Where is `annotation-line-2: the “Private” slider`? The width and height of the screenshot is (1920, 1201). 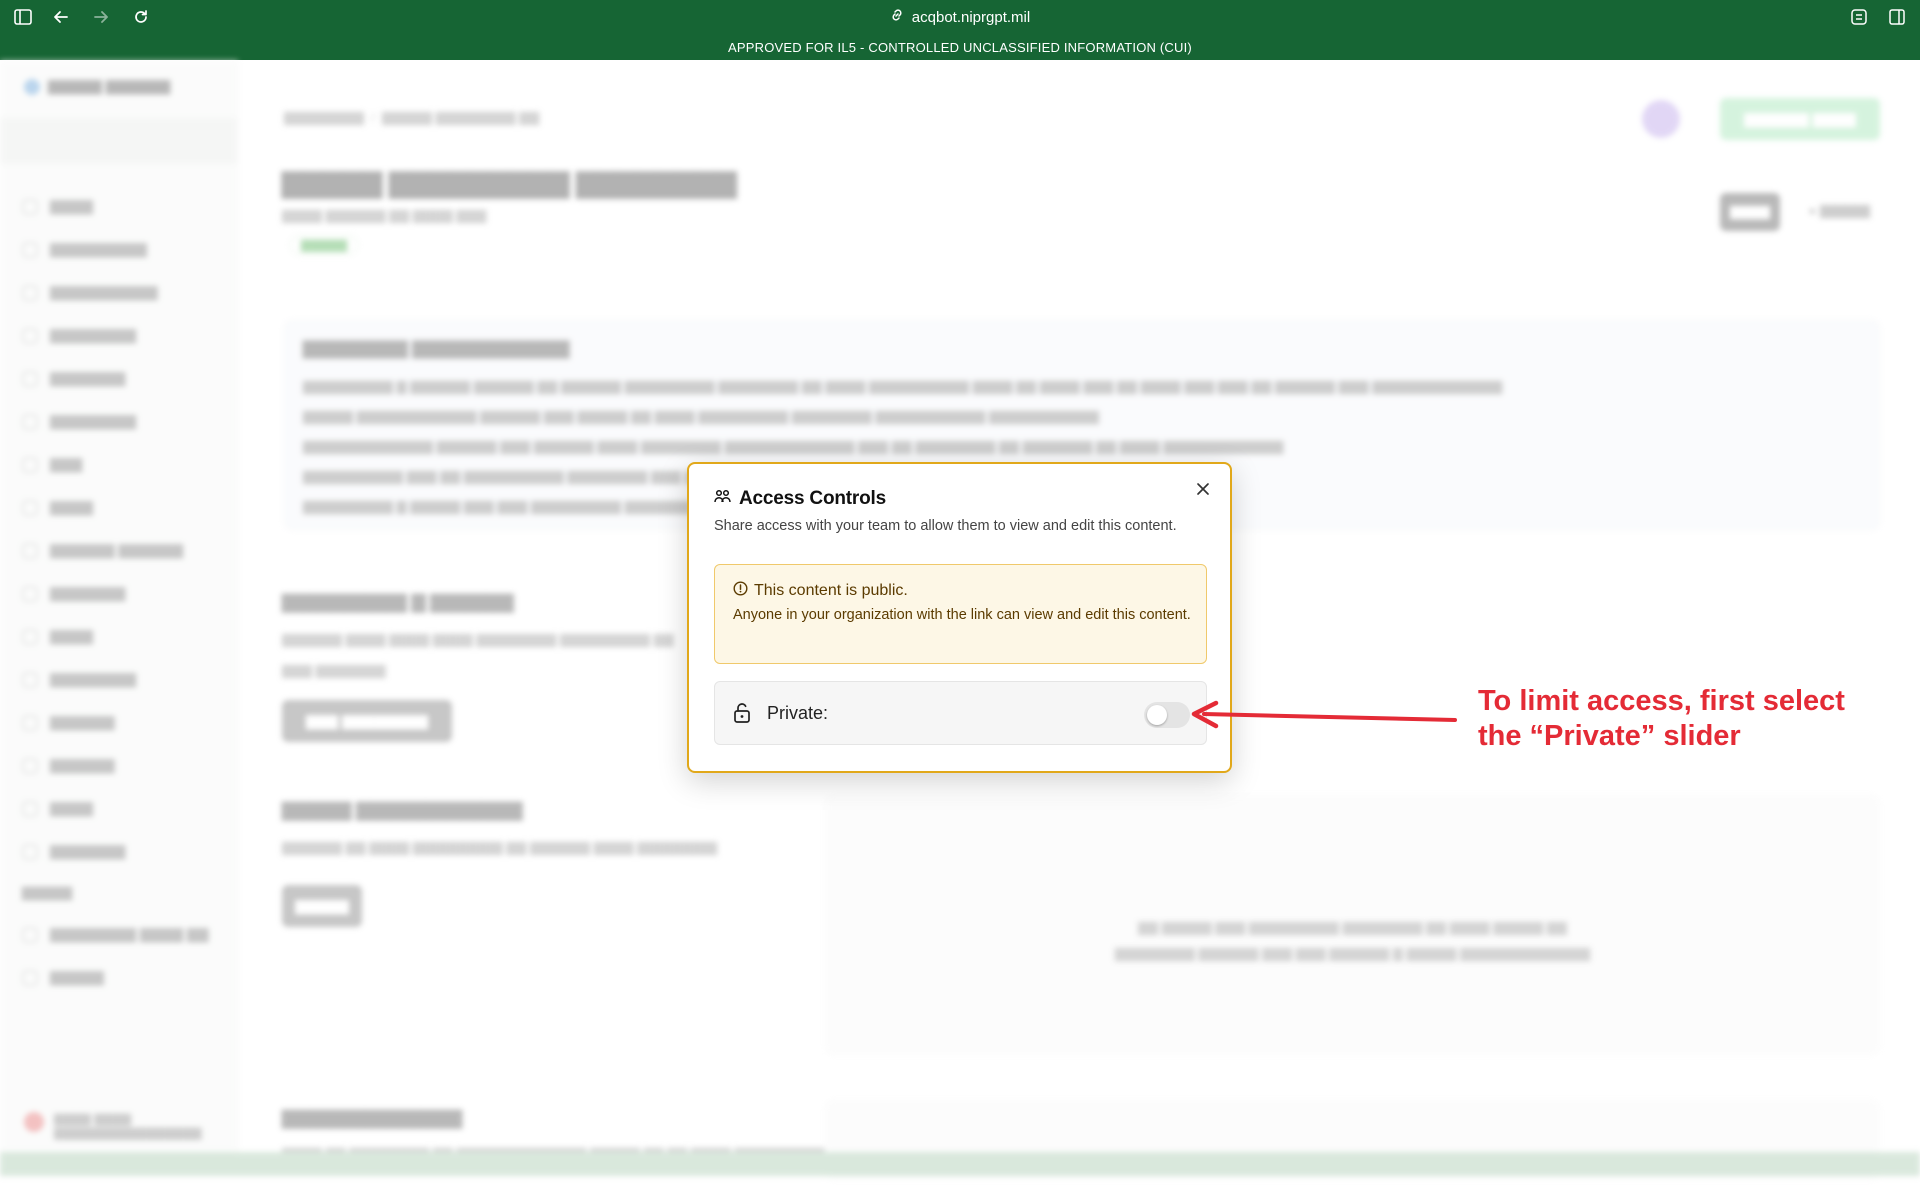 annotation-line-2: the “Private” slider is located at coordinates (1609, 736).